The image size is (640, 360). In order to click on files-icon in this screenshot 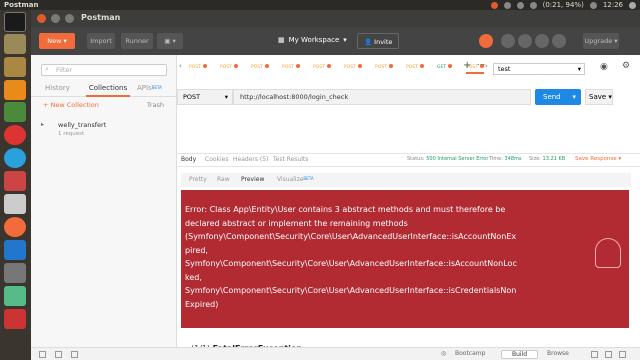, I will do `click(15, 44)`.